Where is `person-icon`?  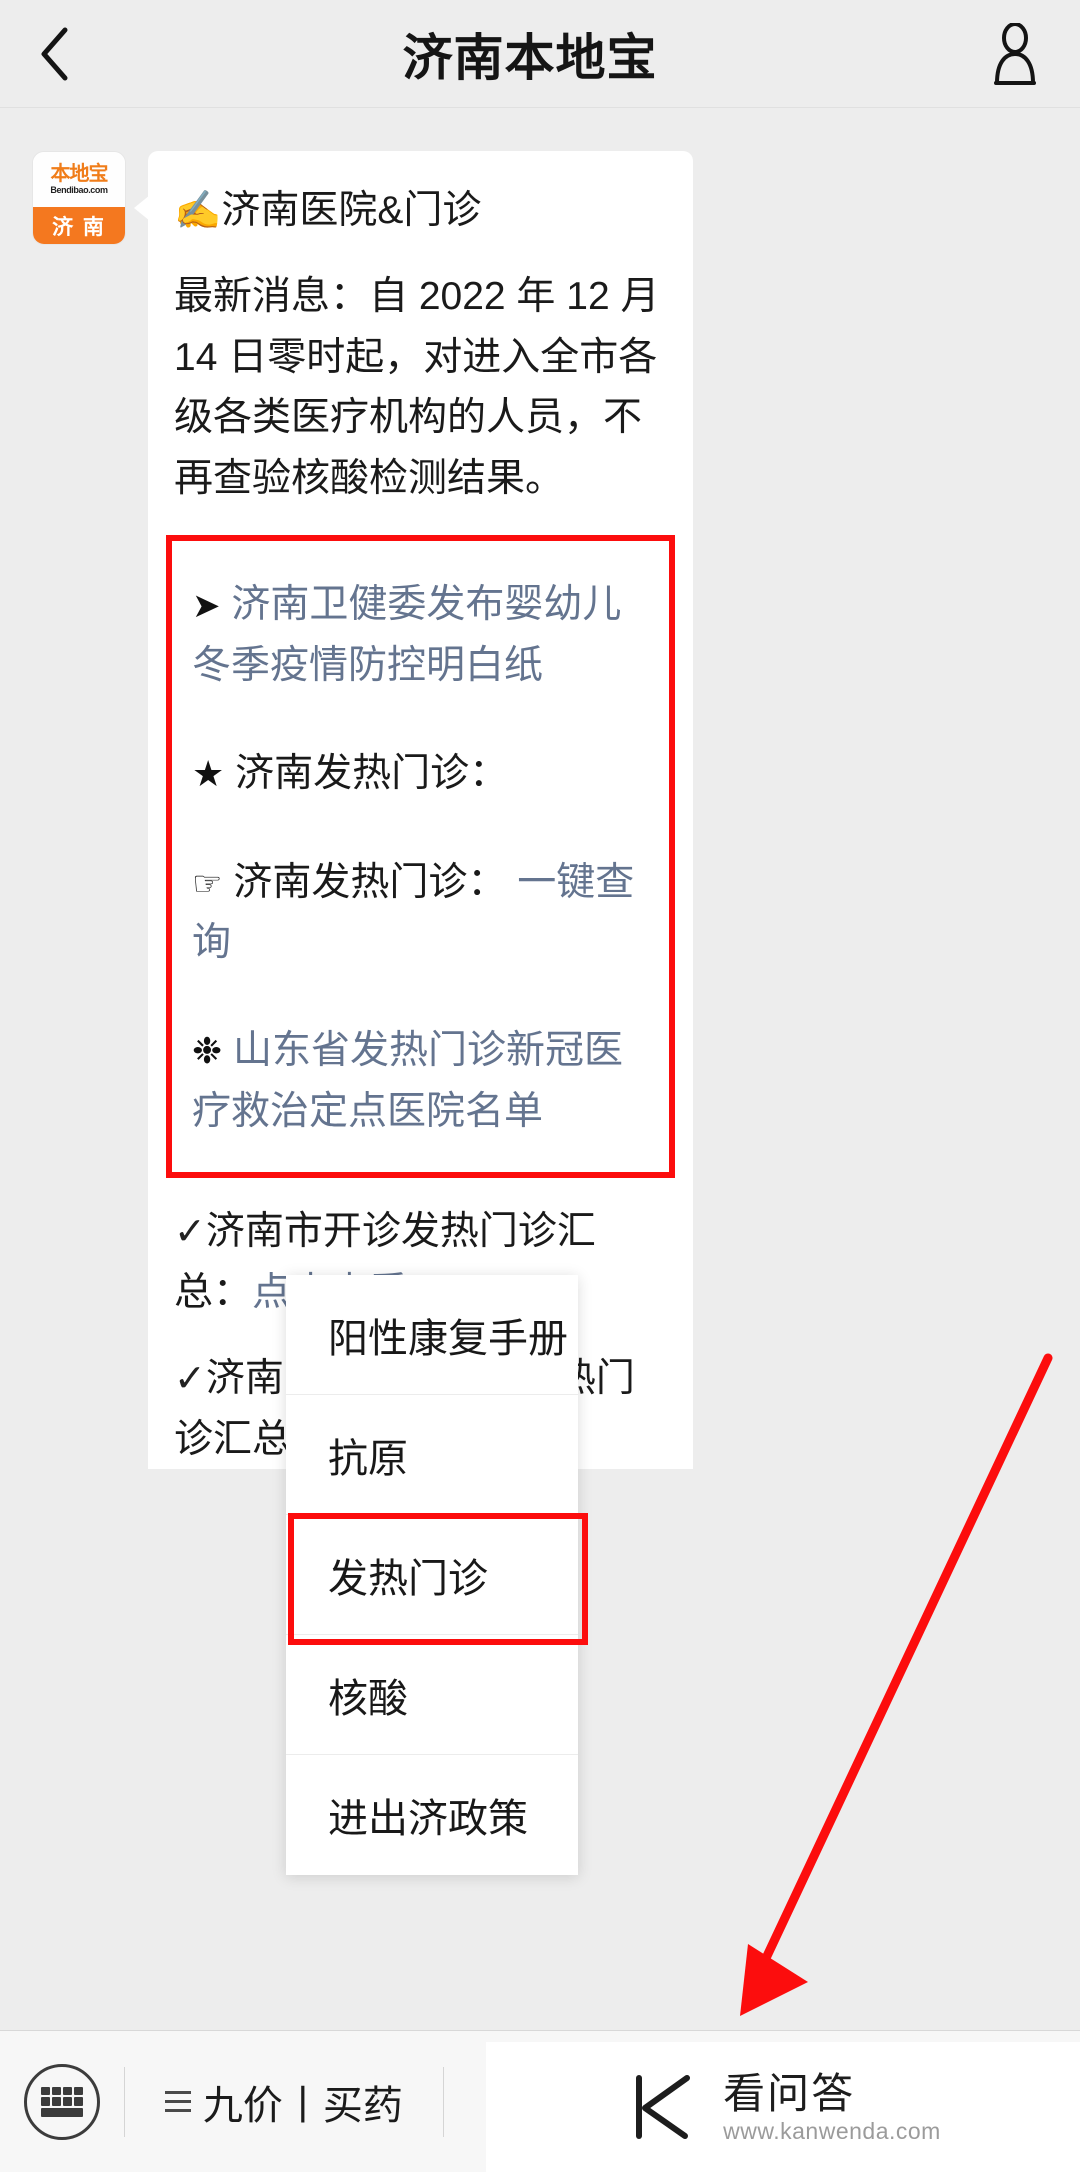
person-icon is located at coordinates (1015, 53).